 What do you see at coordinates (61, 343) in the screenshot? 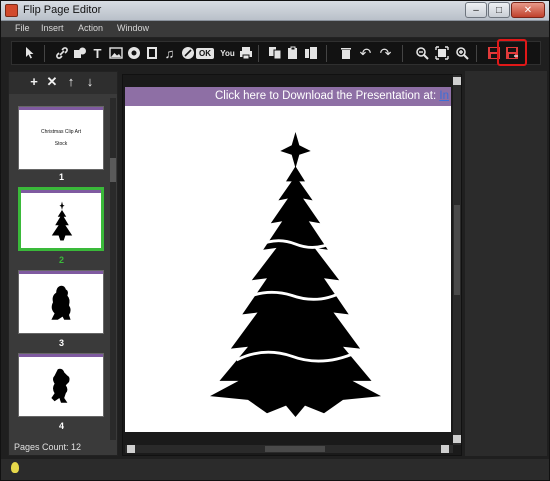
I see `thumbnail-number: 3` at bounding box center [61, 343].